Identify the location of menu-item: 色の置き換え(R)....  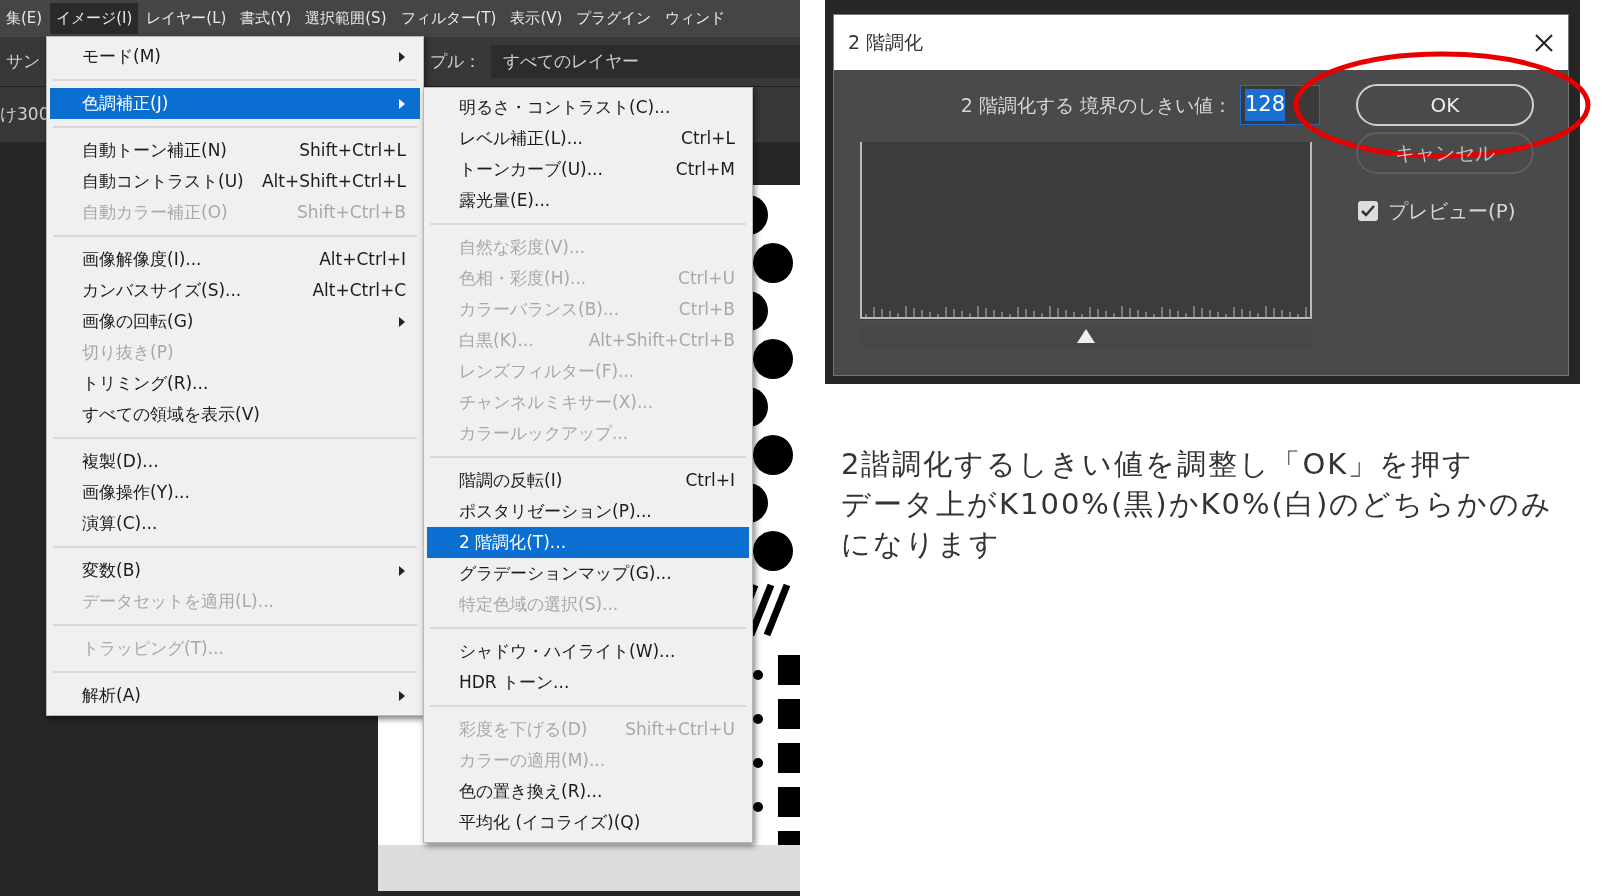
(588, 791).